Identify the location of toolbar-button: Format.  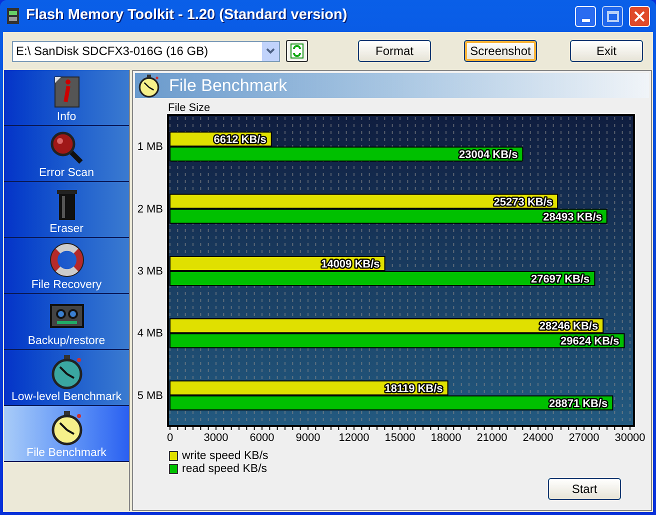
(394, 51).